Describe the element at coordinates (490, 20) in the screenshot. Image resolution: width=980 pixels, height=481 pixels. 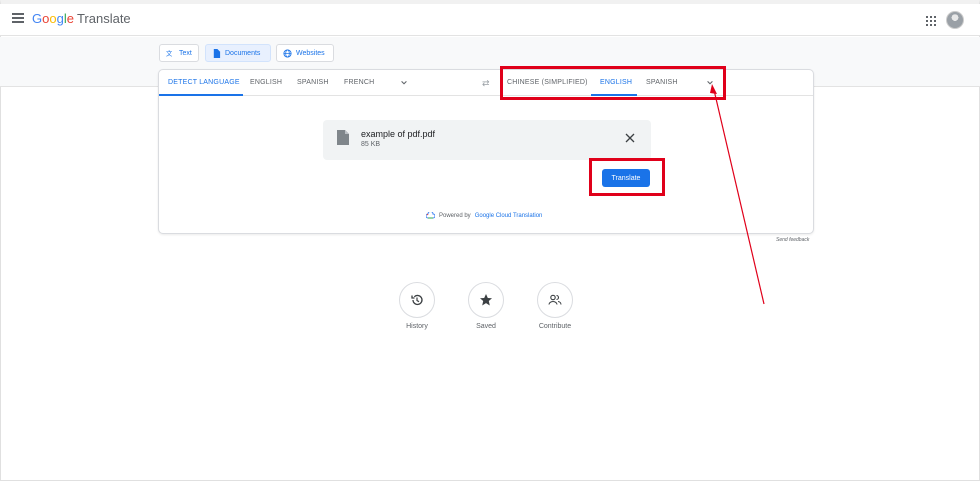
I see `top-bar: Google Translate` at that location.